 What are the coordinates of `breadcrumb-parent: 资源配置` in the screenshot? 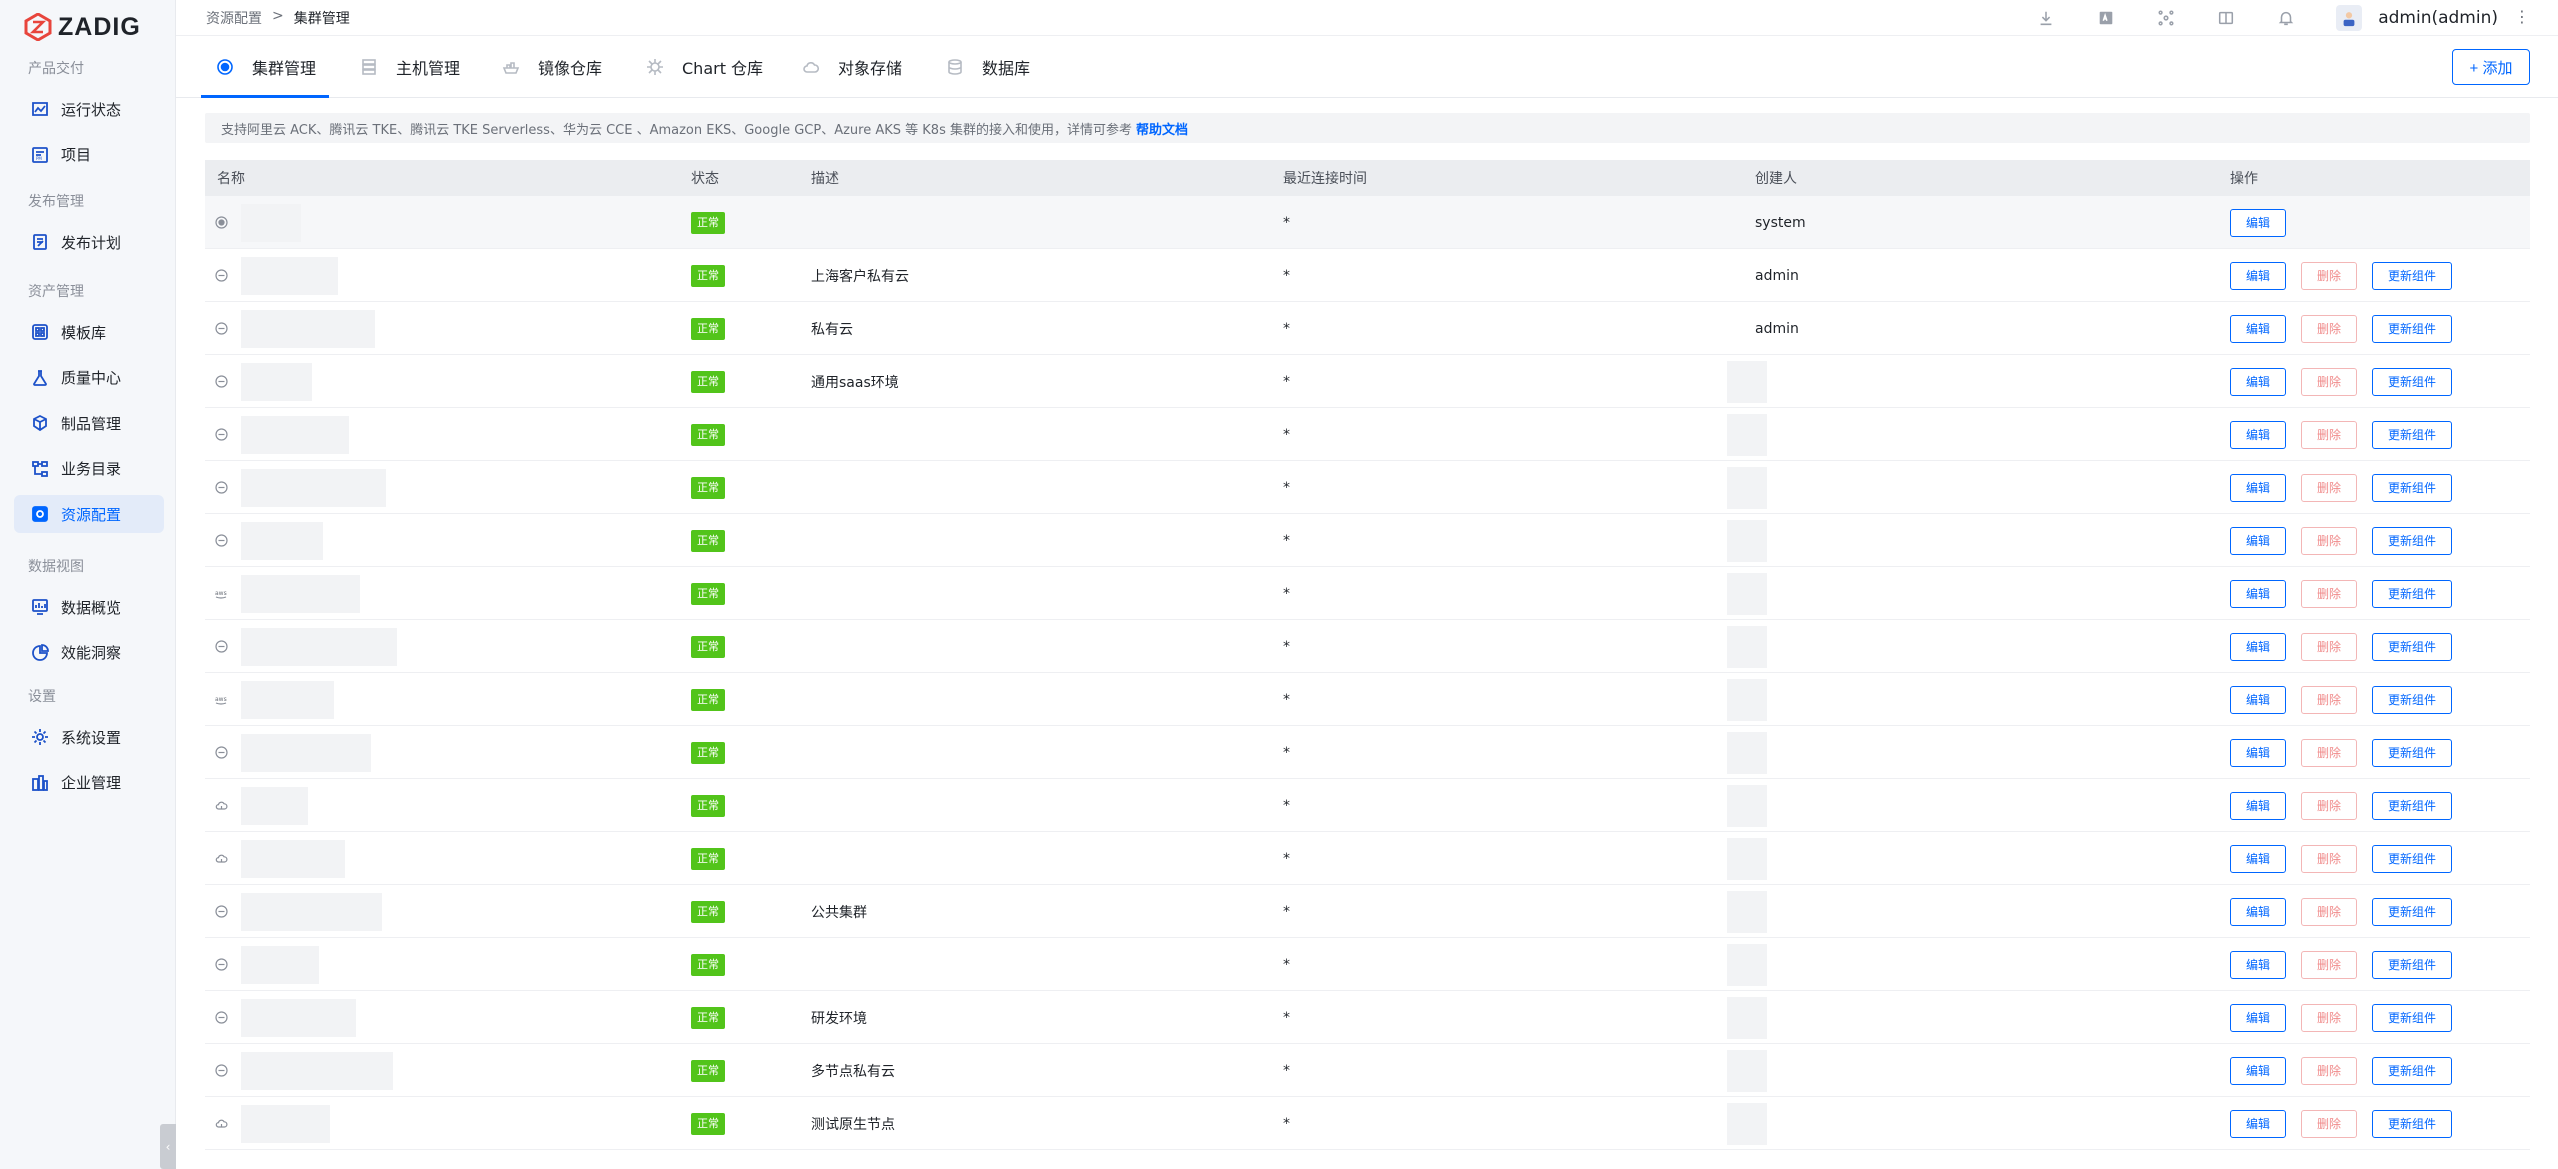 It's located at (234, 18).